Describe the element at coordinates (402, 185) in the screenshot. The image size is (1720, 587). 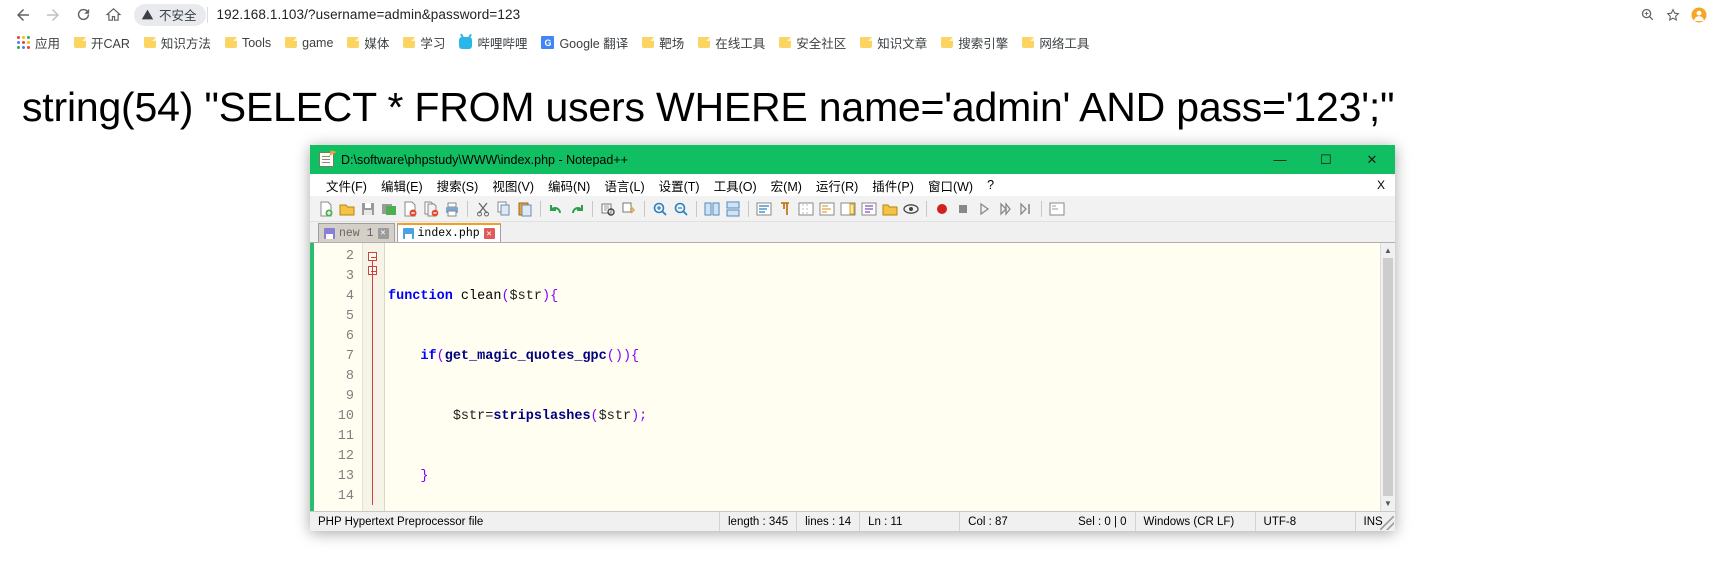
I see `menu-edit: 编辑(E)` at that location.